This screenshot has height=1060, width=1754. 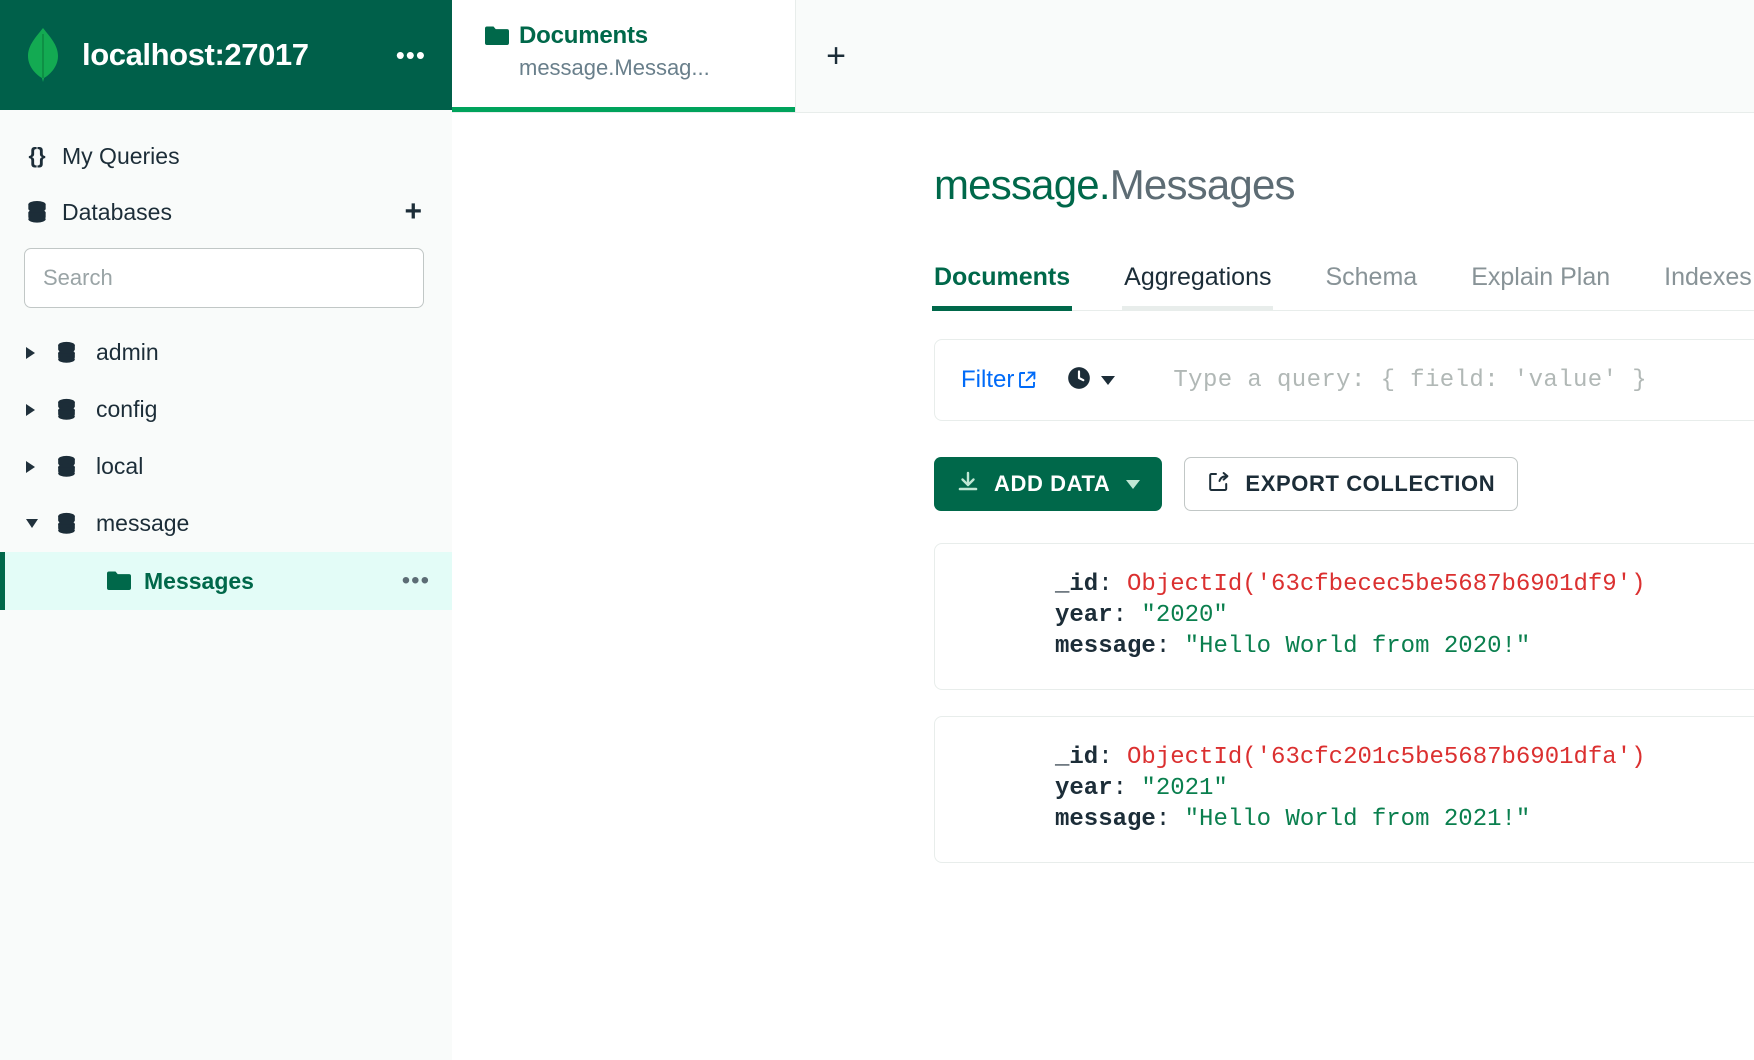 I want to click on database-row-config: config, so click(x=226, y=409).